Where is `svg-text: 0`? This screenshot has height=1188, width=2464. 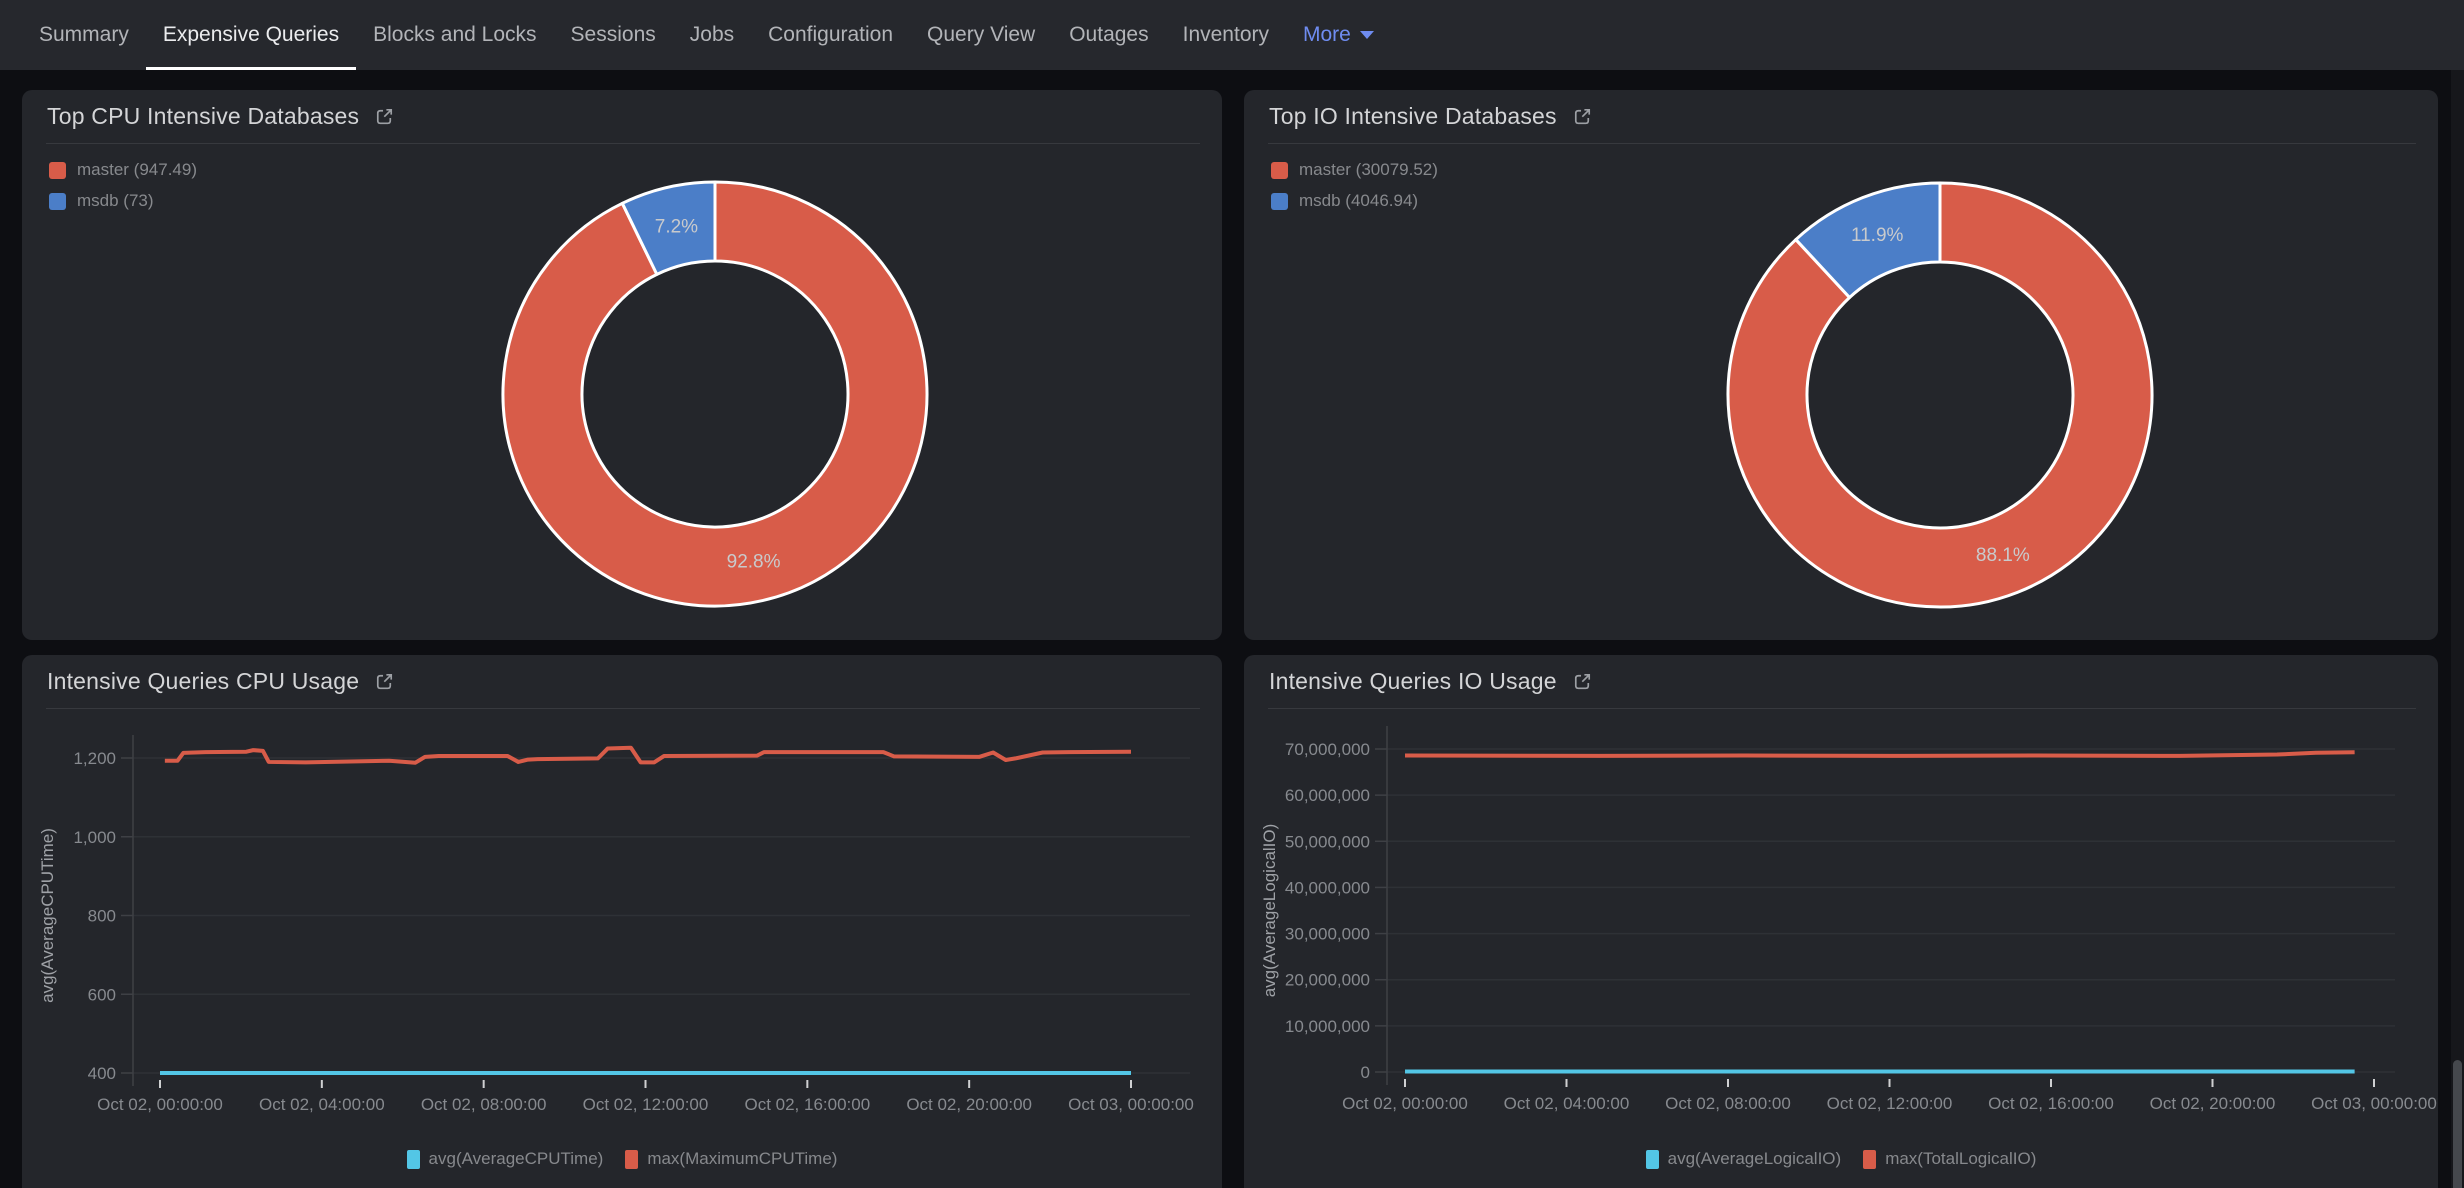
svg-text: 0 is located at coordinates (1365, 1072).